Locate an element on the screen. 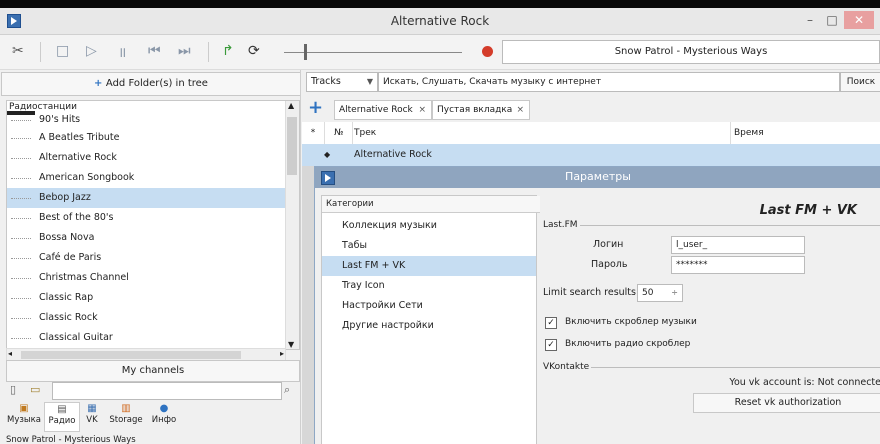  tree-item: 90's Hits is located at coordinates (146, 120).